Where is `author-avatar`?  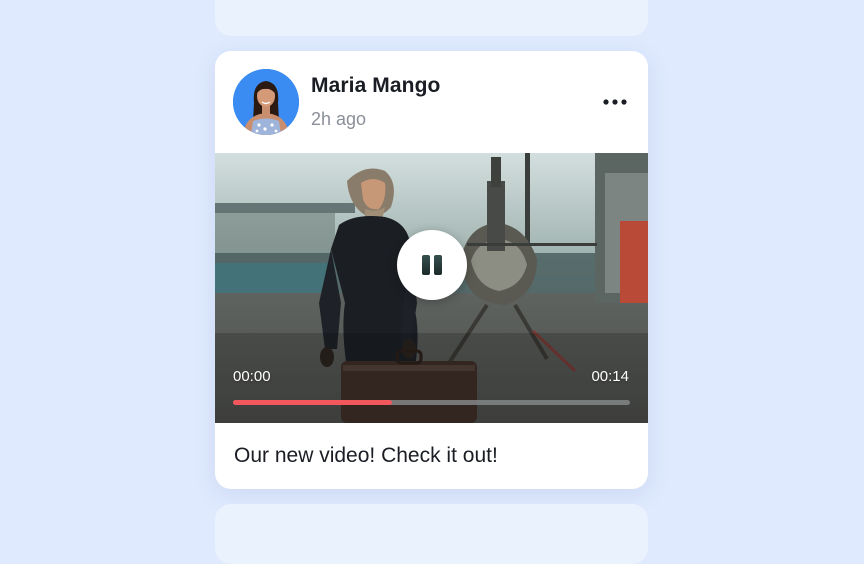 author-avatar is located at coordinates (266, 102).